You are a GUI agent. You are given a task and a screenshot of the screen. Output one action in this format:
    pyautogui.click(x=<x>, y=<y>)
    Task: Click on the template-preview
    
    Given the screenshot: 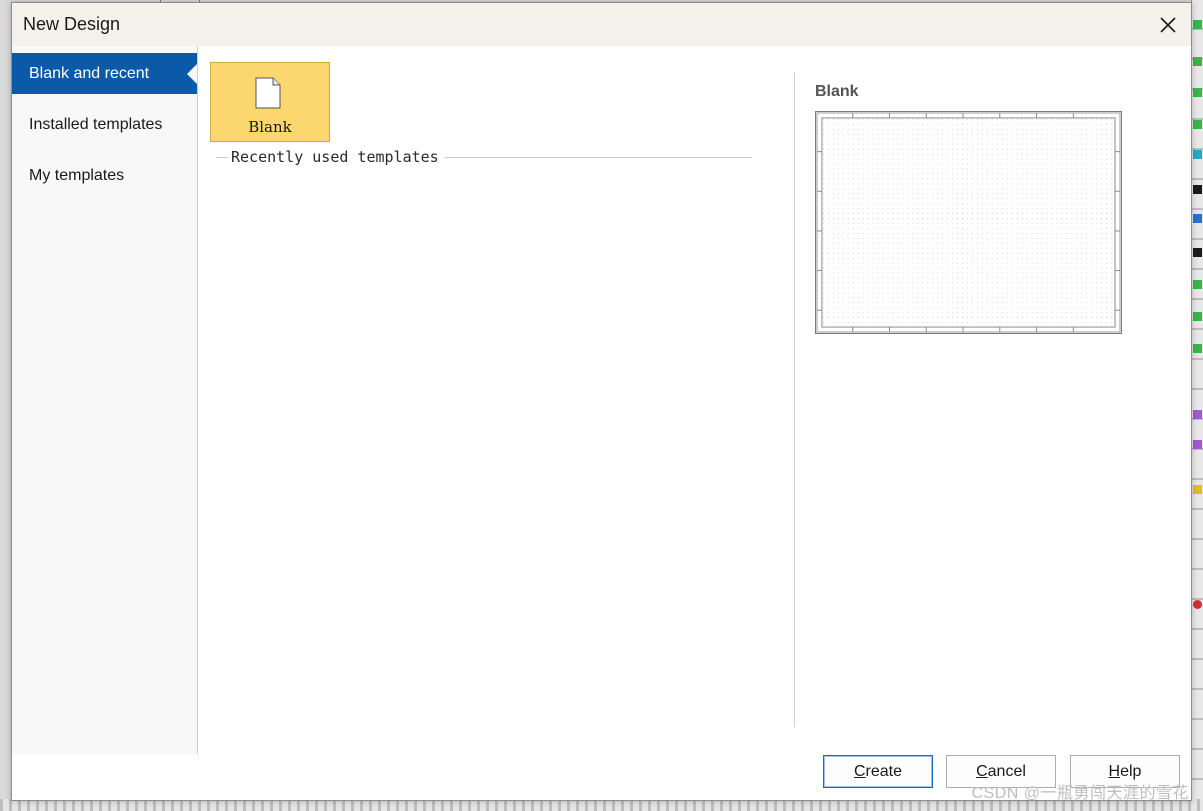 What is the action you would take?
    pyautogui.click(x=968, y=222)
    